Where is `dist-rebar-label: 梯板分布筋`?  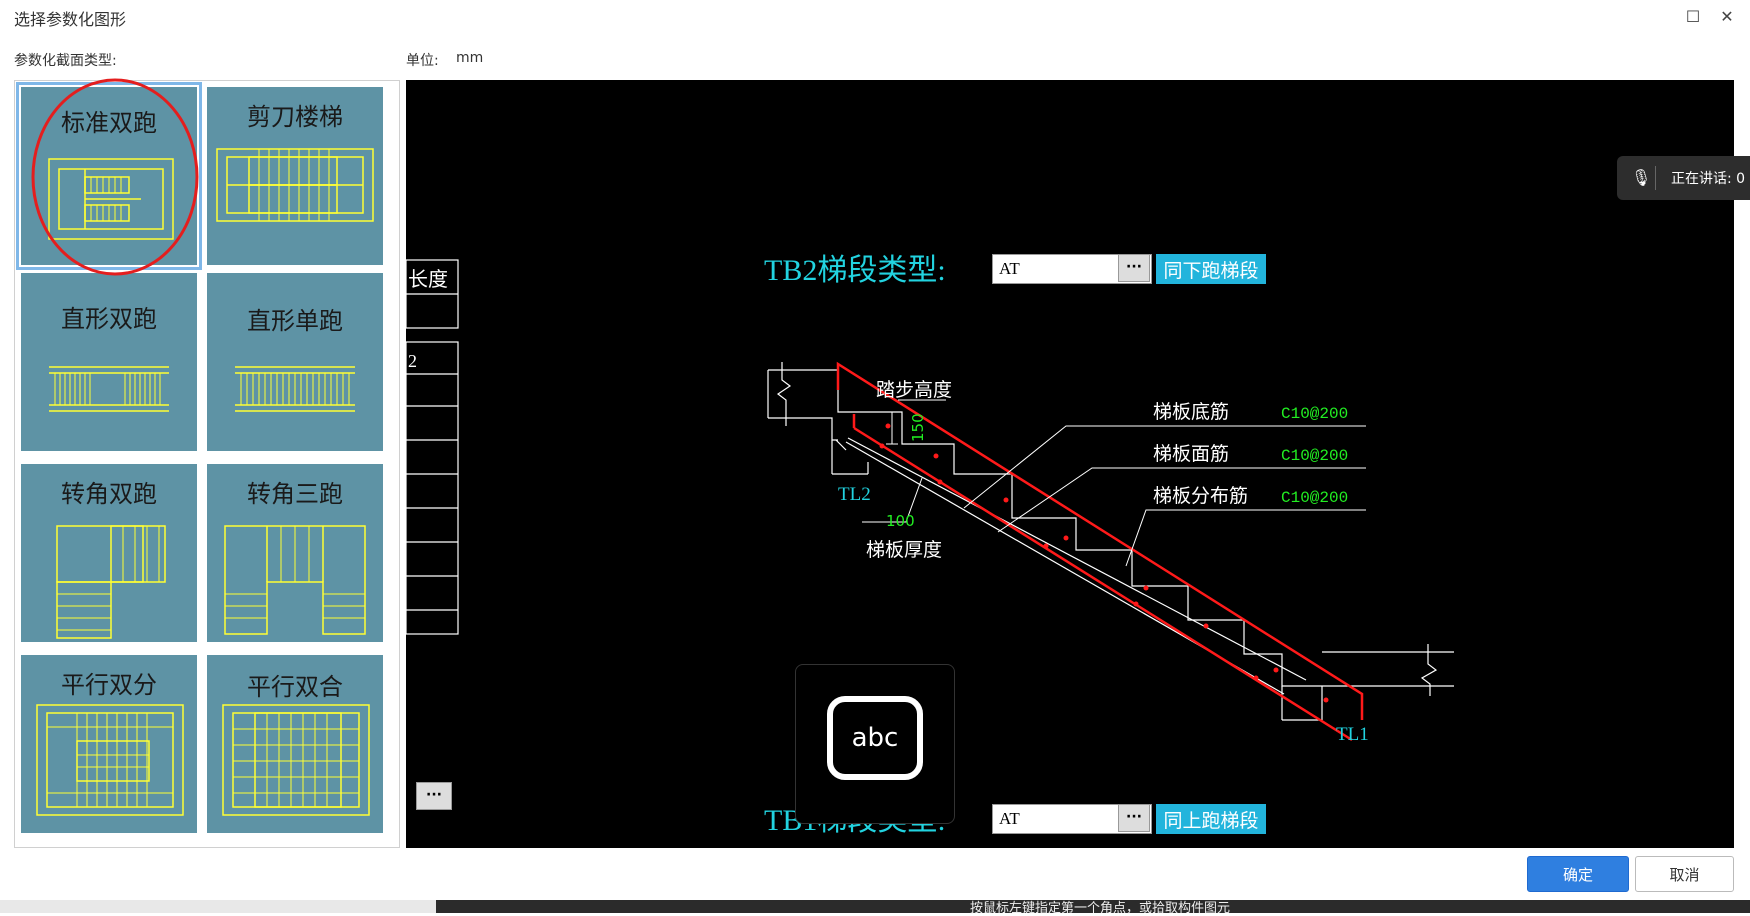 dist-rebar-label: 梯板分布筋 is located at coordinates (1200, 496).